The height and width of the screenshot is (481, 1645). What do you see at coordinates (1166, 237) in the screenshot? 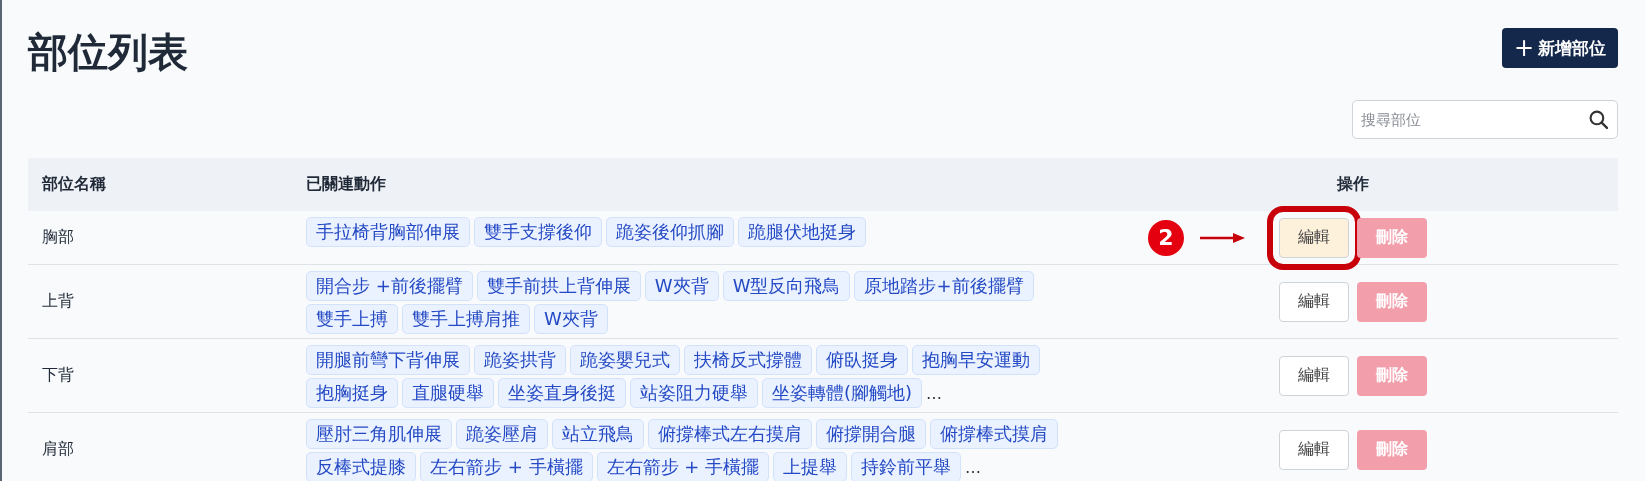
I see `step-number-badge: 2` at bounding box center [1166, 237].